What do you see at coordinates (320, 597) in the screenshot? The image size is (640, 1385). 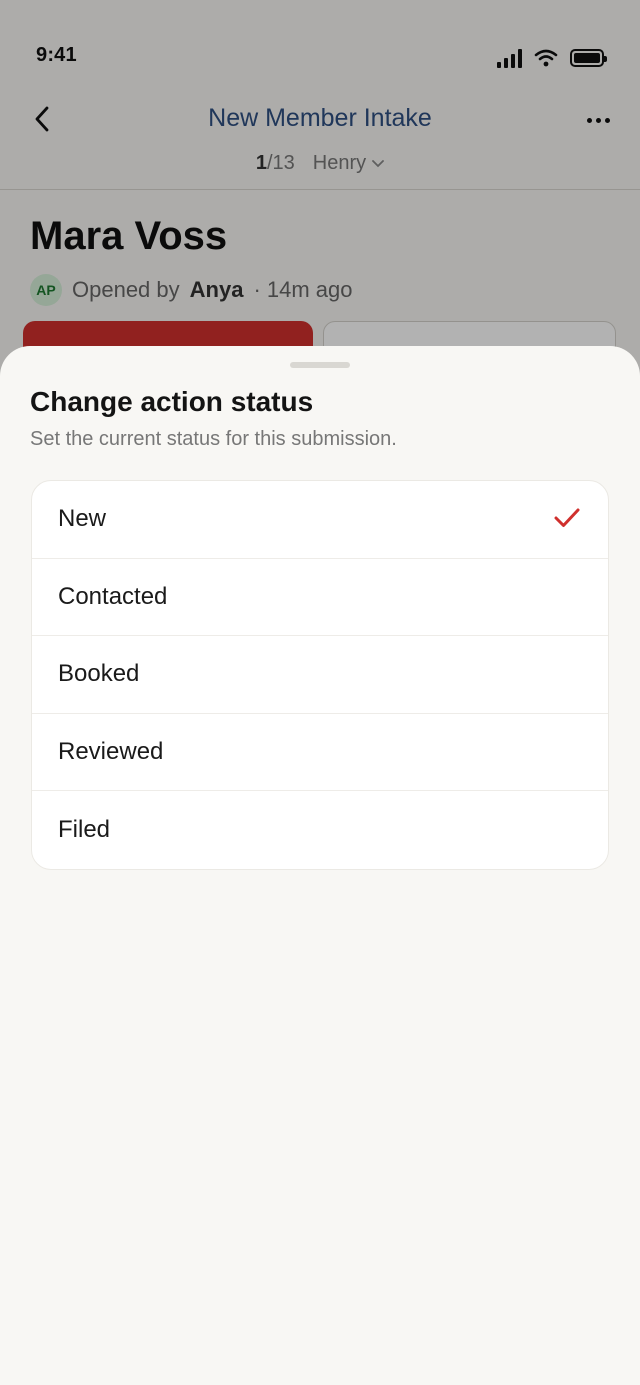 I see `status-option-contacted: Contacted` at bounding box center [320, 597].